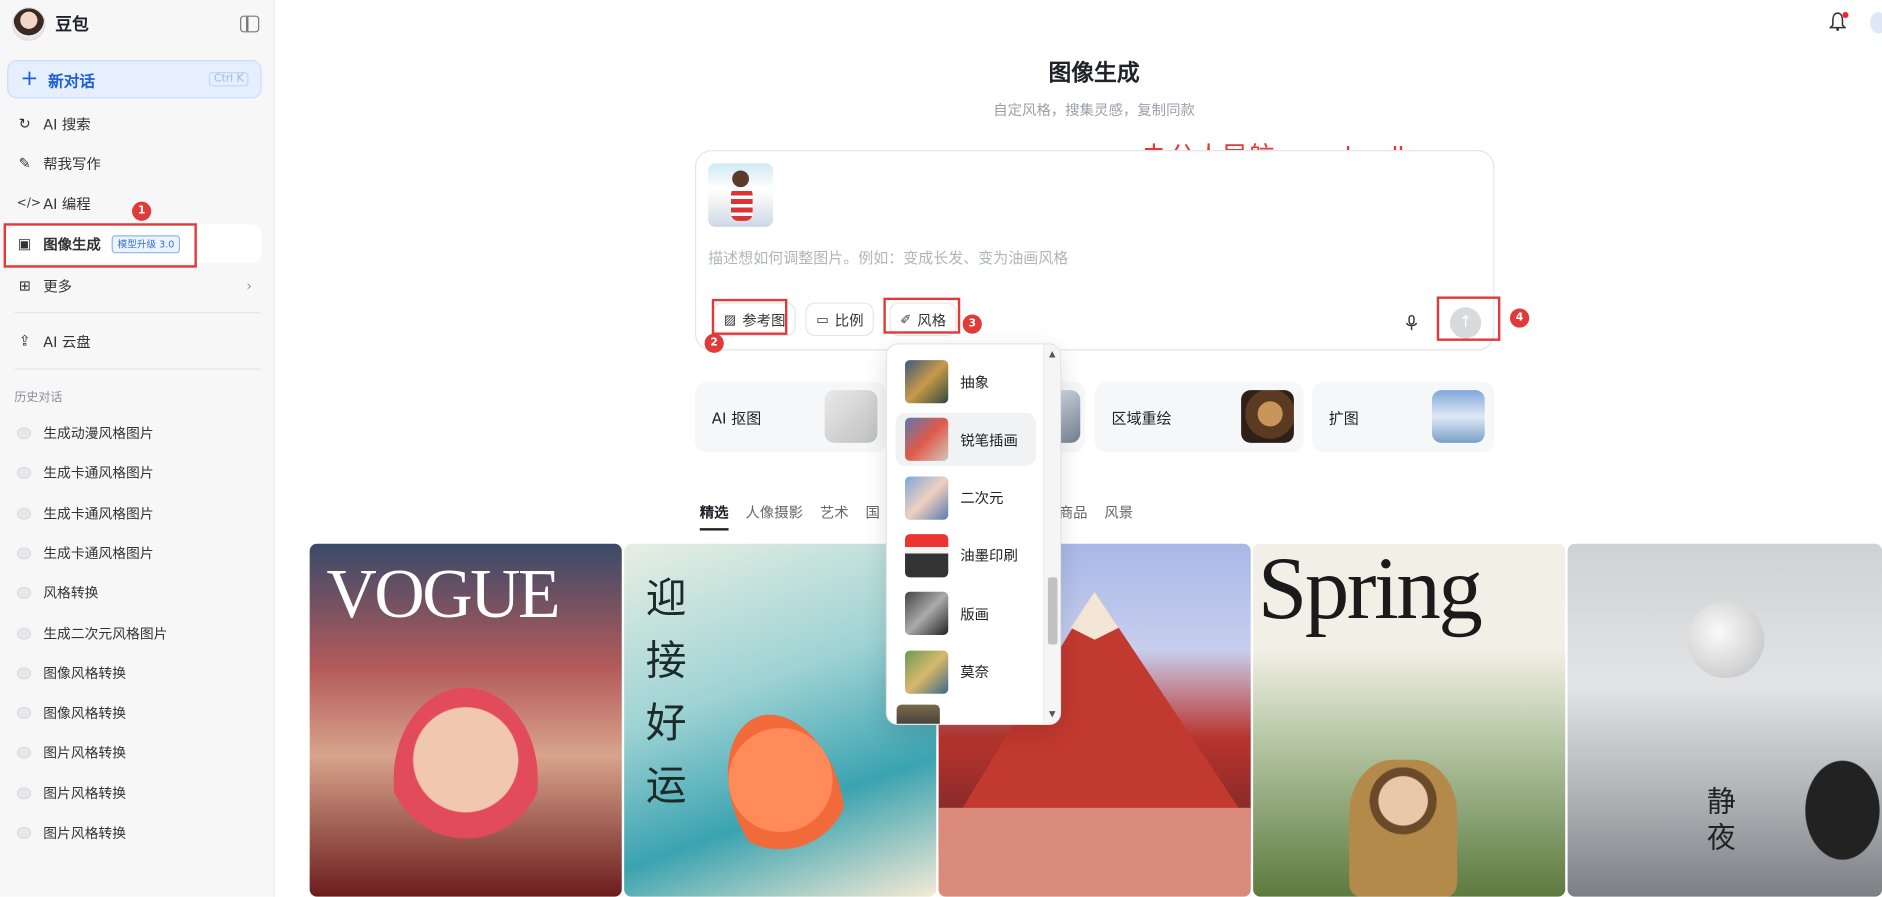 This screenshot has width=1882, height=897. I want to click on user-avatar, so click(1876, 23).